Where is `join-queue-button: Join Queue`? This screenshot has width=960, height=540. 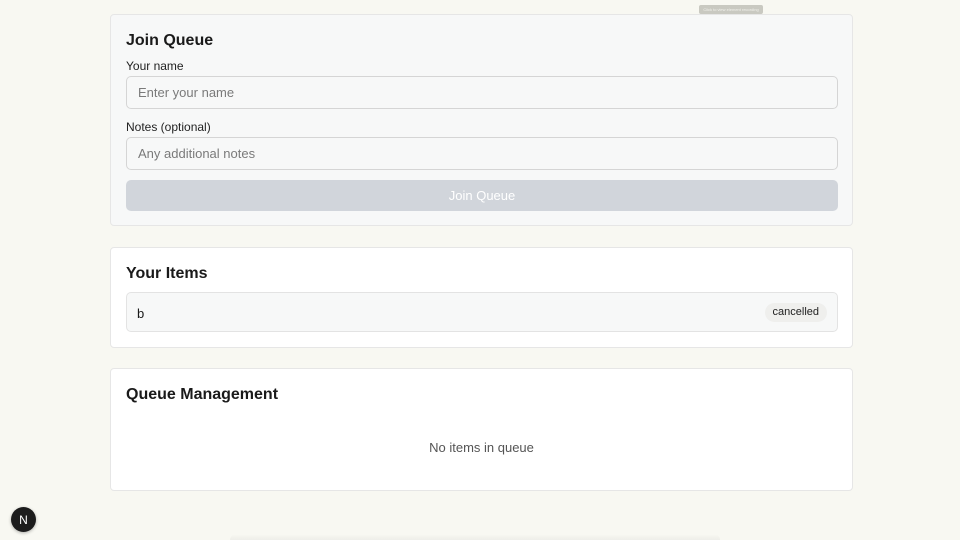 join-queue-button: Join Queue is located at coordinates (482, 195).